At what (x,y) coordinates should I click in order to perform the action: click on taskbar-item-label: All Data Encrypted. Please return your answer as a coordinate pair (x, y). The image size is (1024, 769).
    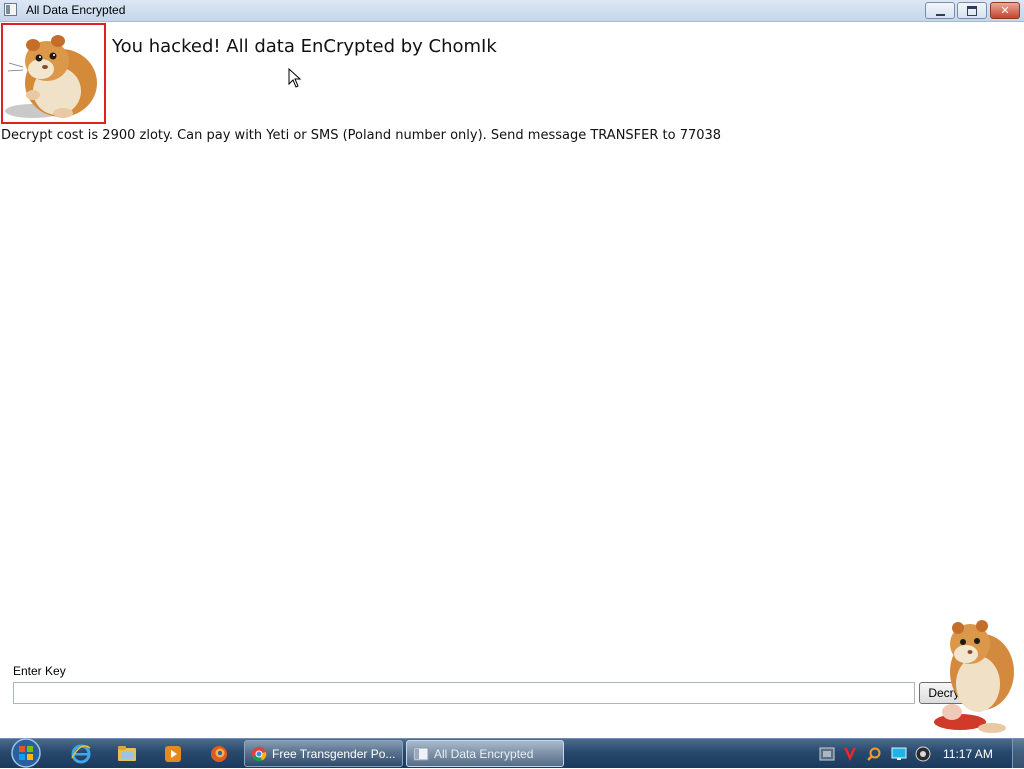
    Looking at the image, I should click on (484, 753).